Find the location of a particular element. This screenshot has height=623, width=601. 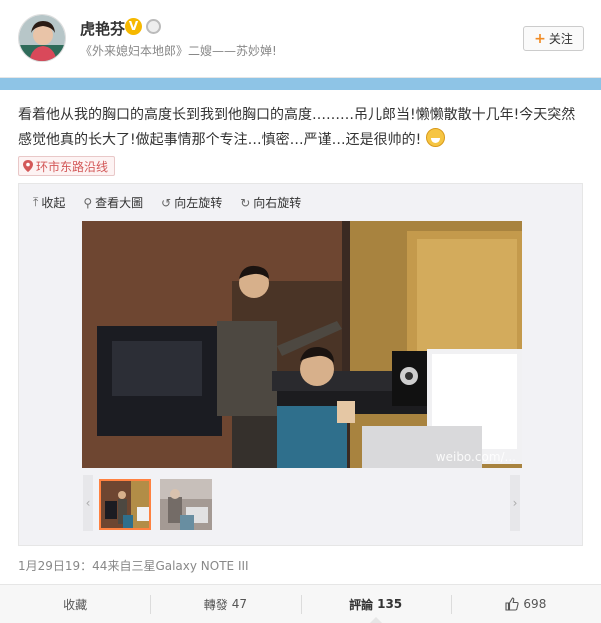

post-timestamp-source: 1月29日19：44来自三星Galaxy NOTE III is located at coordinates (133, 565).